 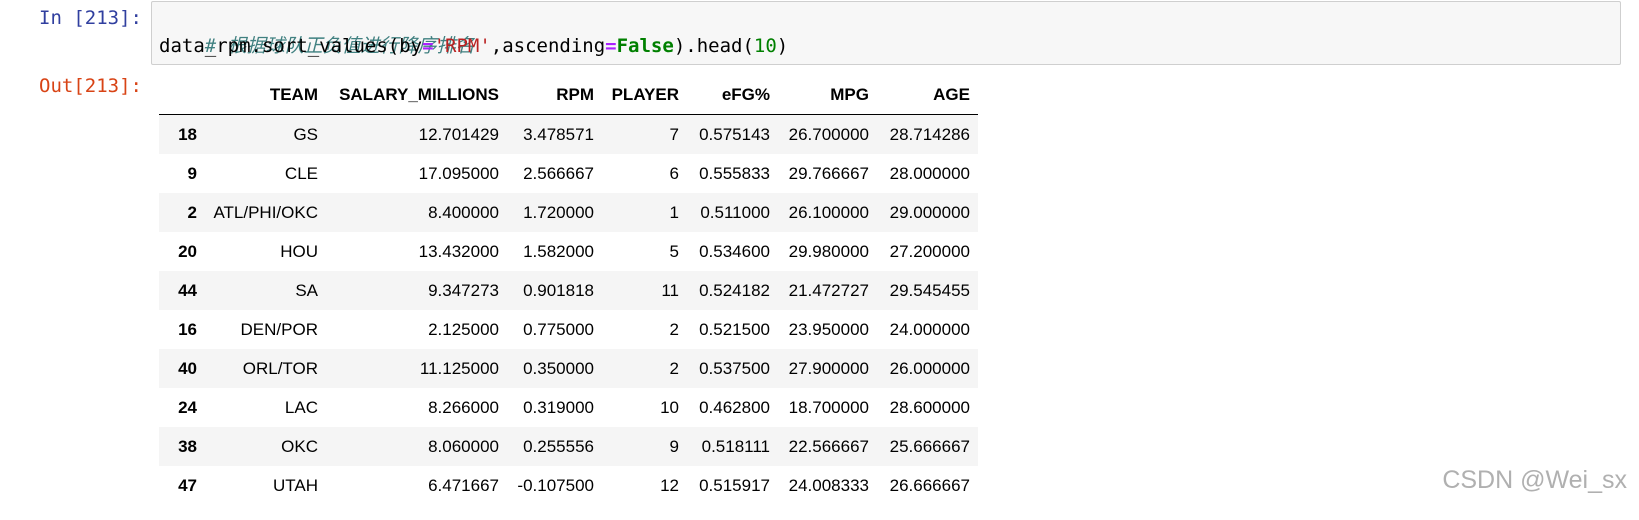 What do you see at coordinates (732, 95) in the screenshot?
I see `header-efg: eFG%` at bounding box center [732, 95].